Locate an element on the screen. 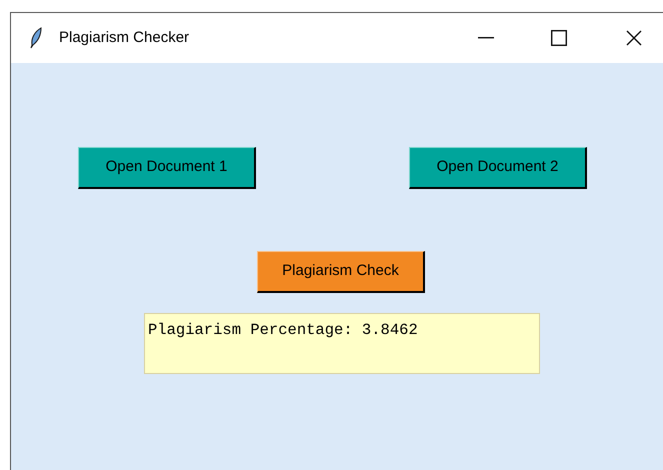 Image resolution: width=663 pixels, height=470 pixels. maximize-icon is located at coordinates (559, 38).